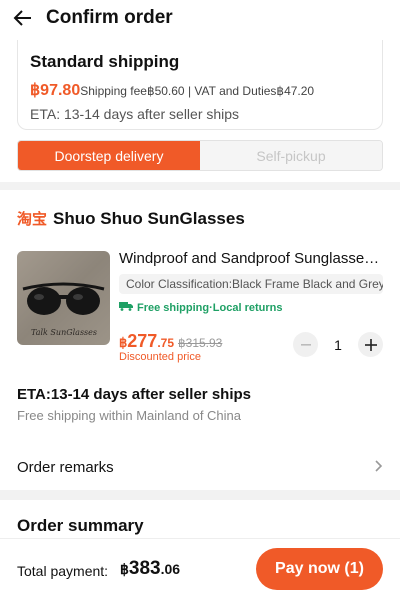  I want to click on chevron-right-icon, so click(379, 467).